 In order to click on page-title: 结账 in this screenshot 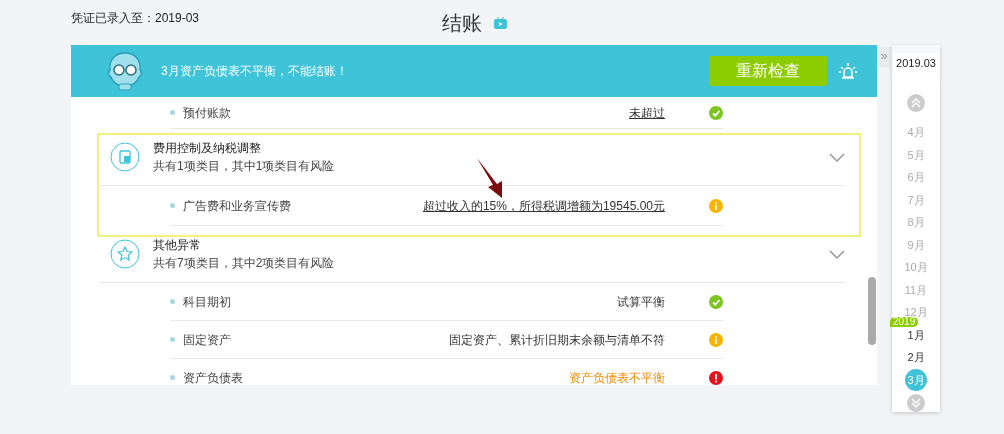, I will do `click(461, 23)`.